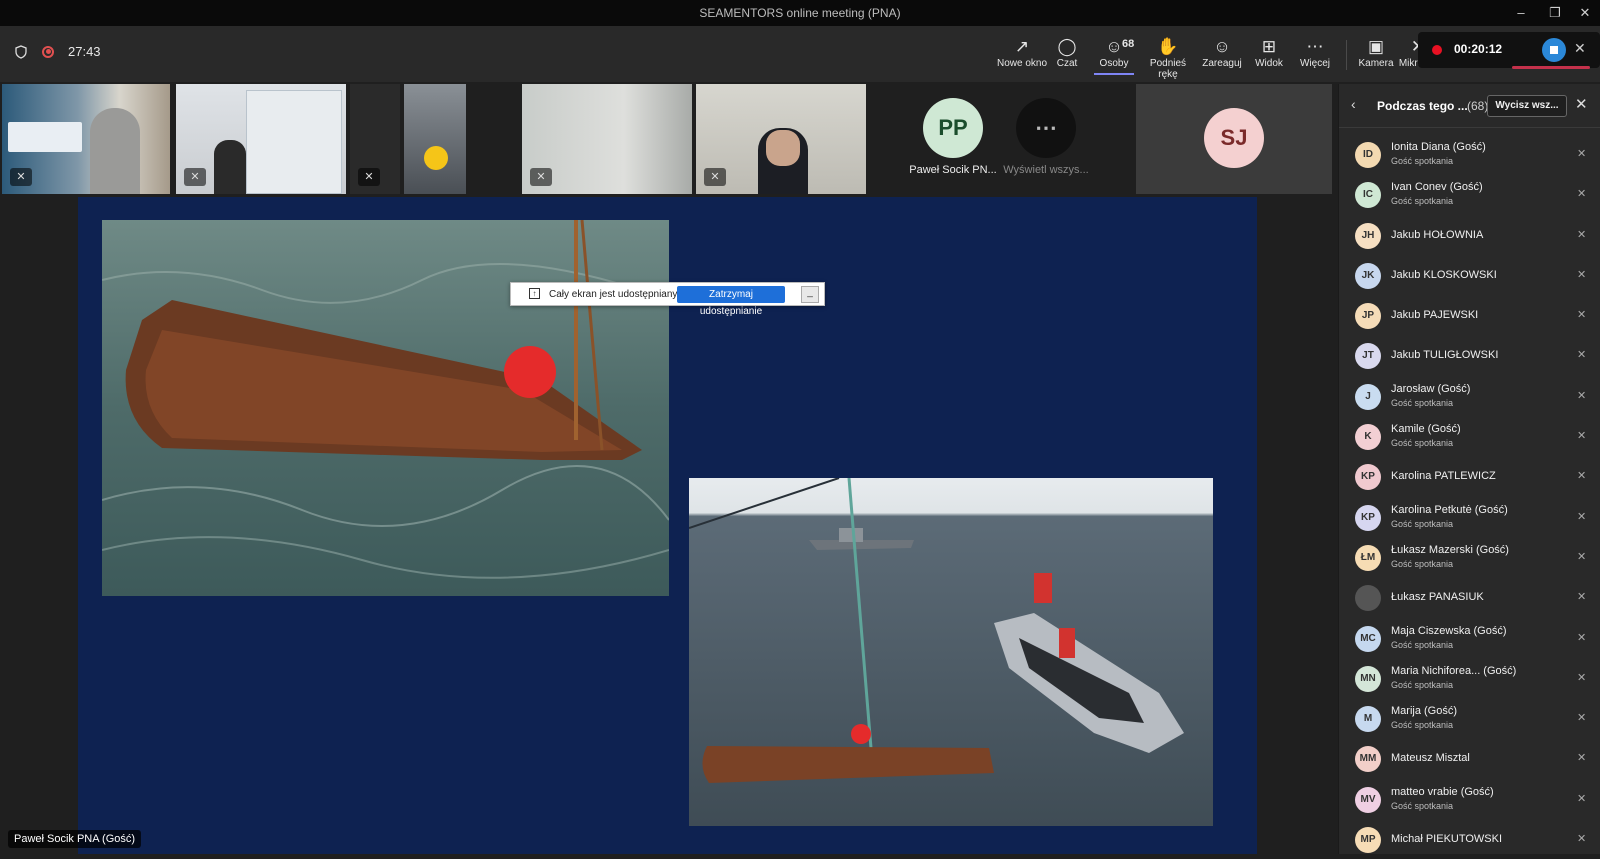  Describe the element at coordinates (1469, 315) in the screenshot. I see `participant-row: JP Jakub PAJEWSKI ✕` at that location.